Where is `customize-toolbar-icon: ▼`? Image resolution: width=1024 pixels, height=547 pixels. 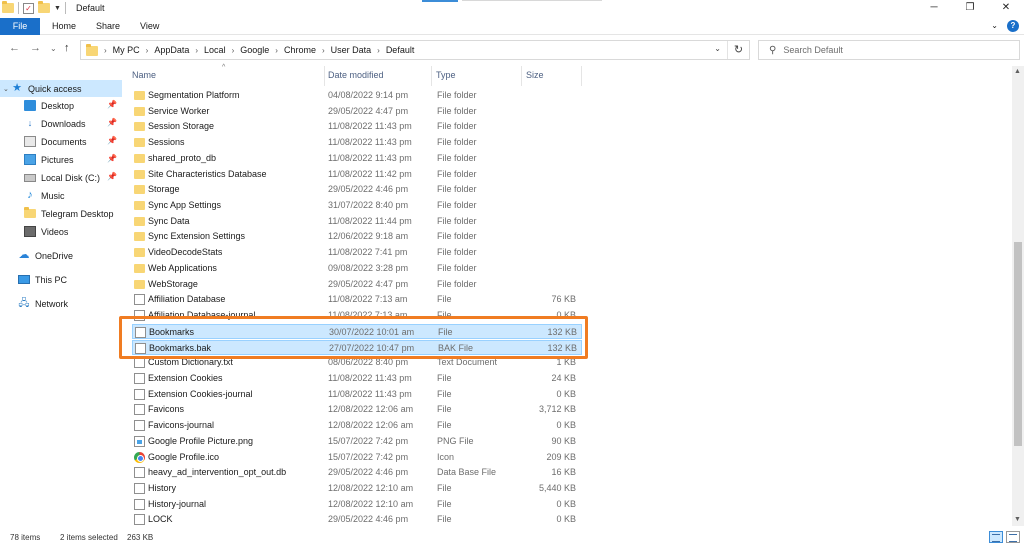 customize-toolbar-icon: ▼ is located at coordinates (57, 8).